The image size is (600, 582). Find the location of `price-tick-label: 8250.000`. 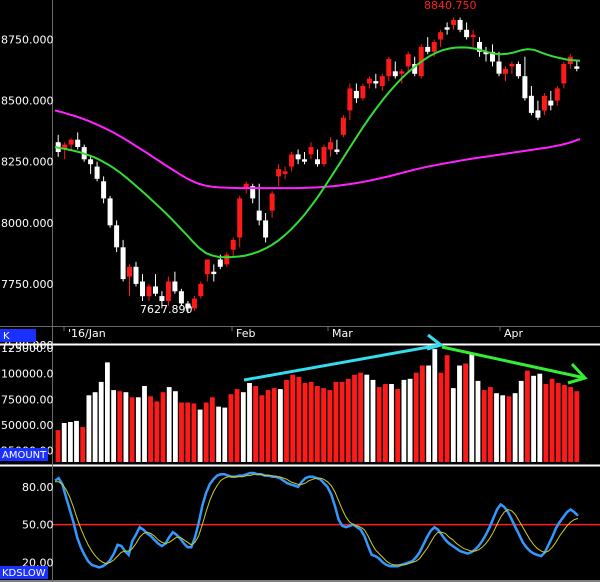

price-tick-label: 8250.000 is located at coordinates (27, 162).